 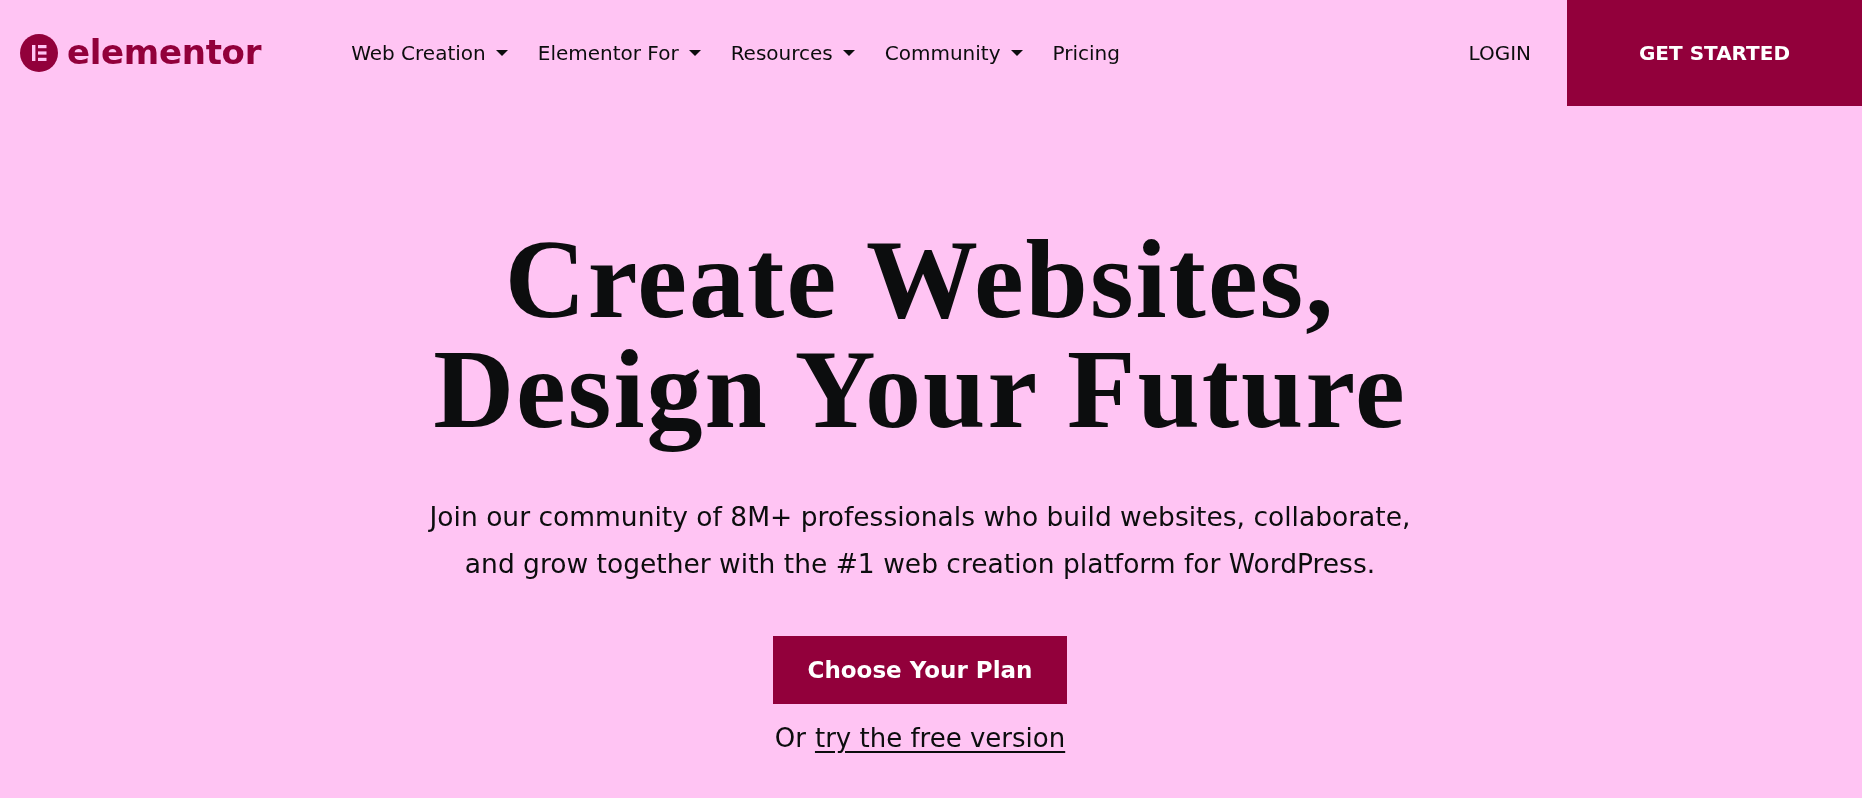 I want to click on nav-link: Web Creation, so click(x=429, y=53).